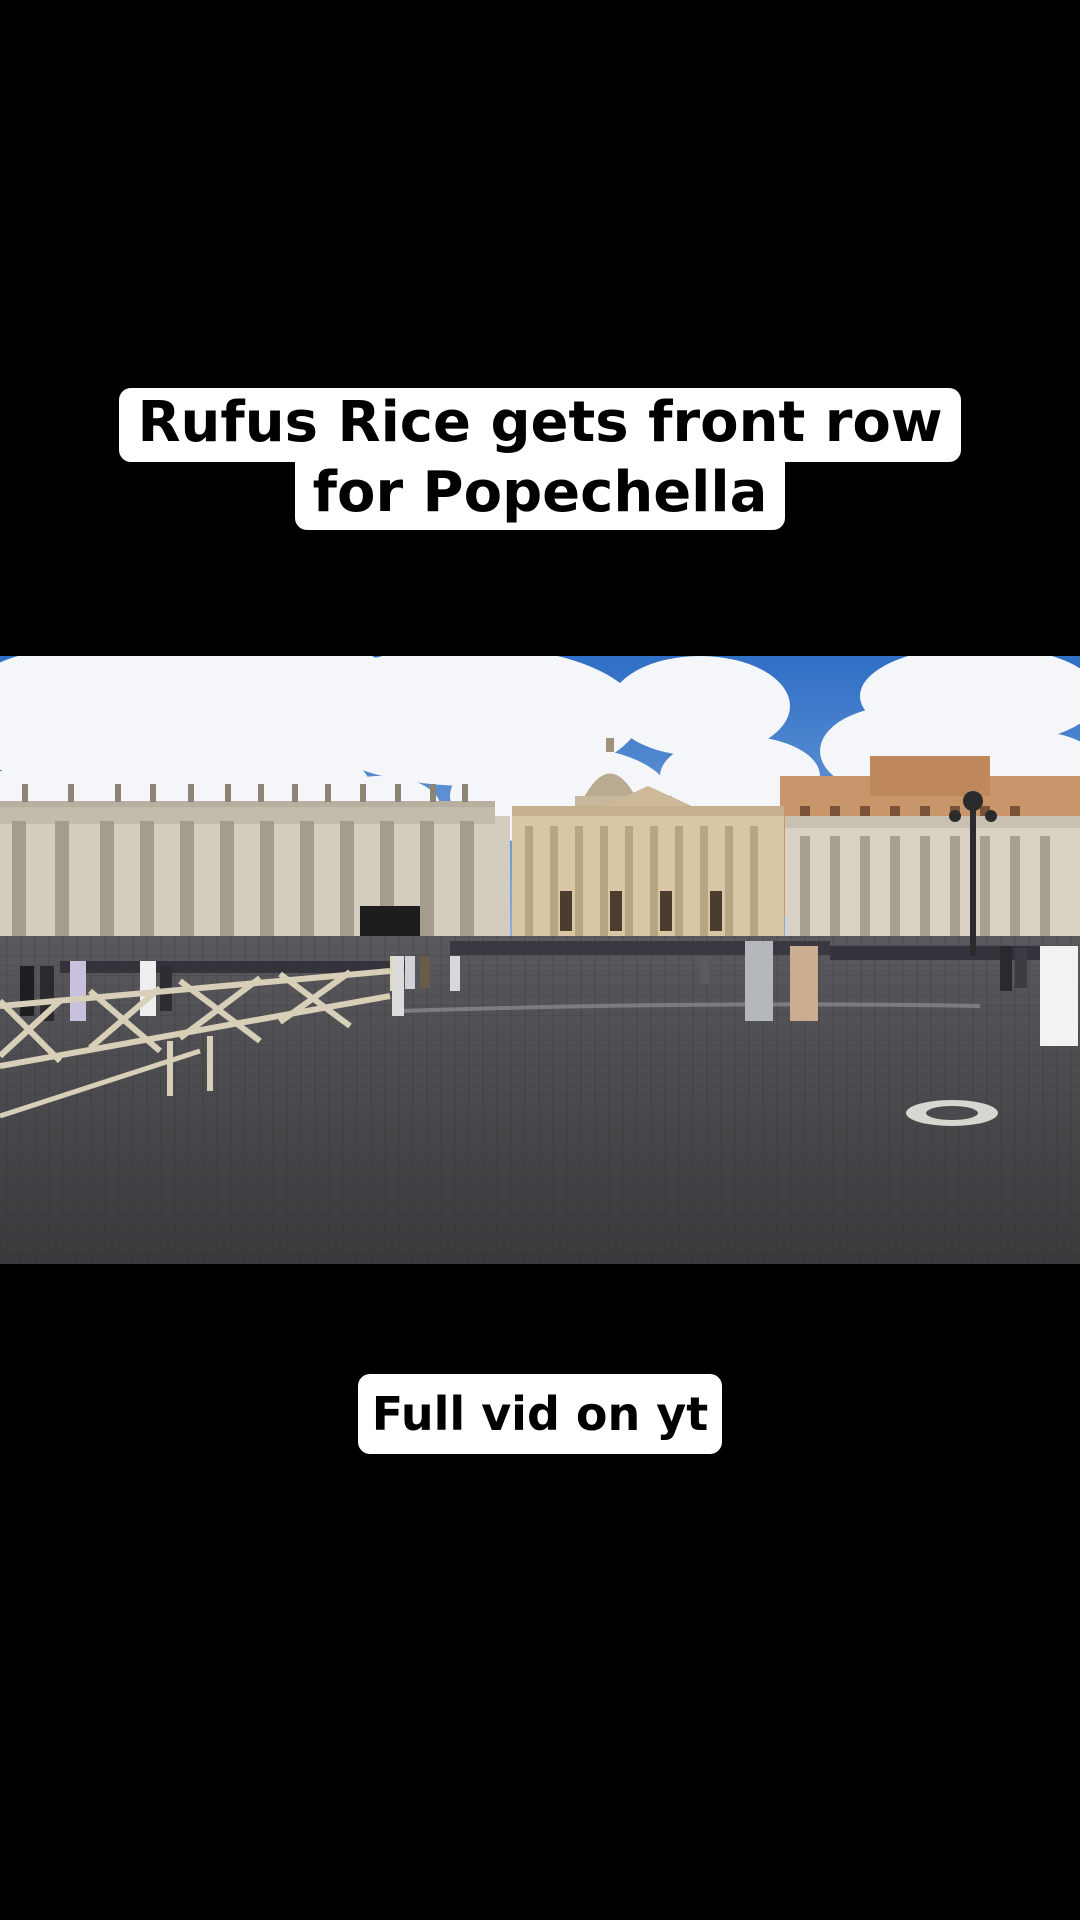  Describe the element at coordinates (932, 876) in the screenshot. I see `right-colonnade` at that location.